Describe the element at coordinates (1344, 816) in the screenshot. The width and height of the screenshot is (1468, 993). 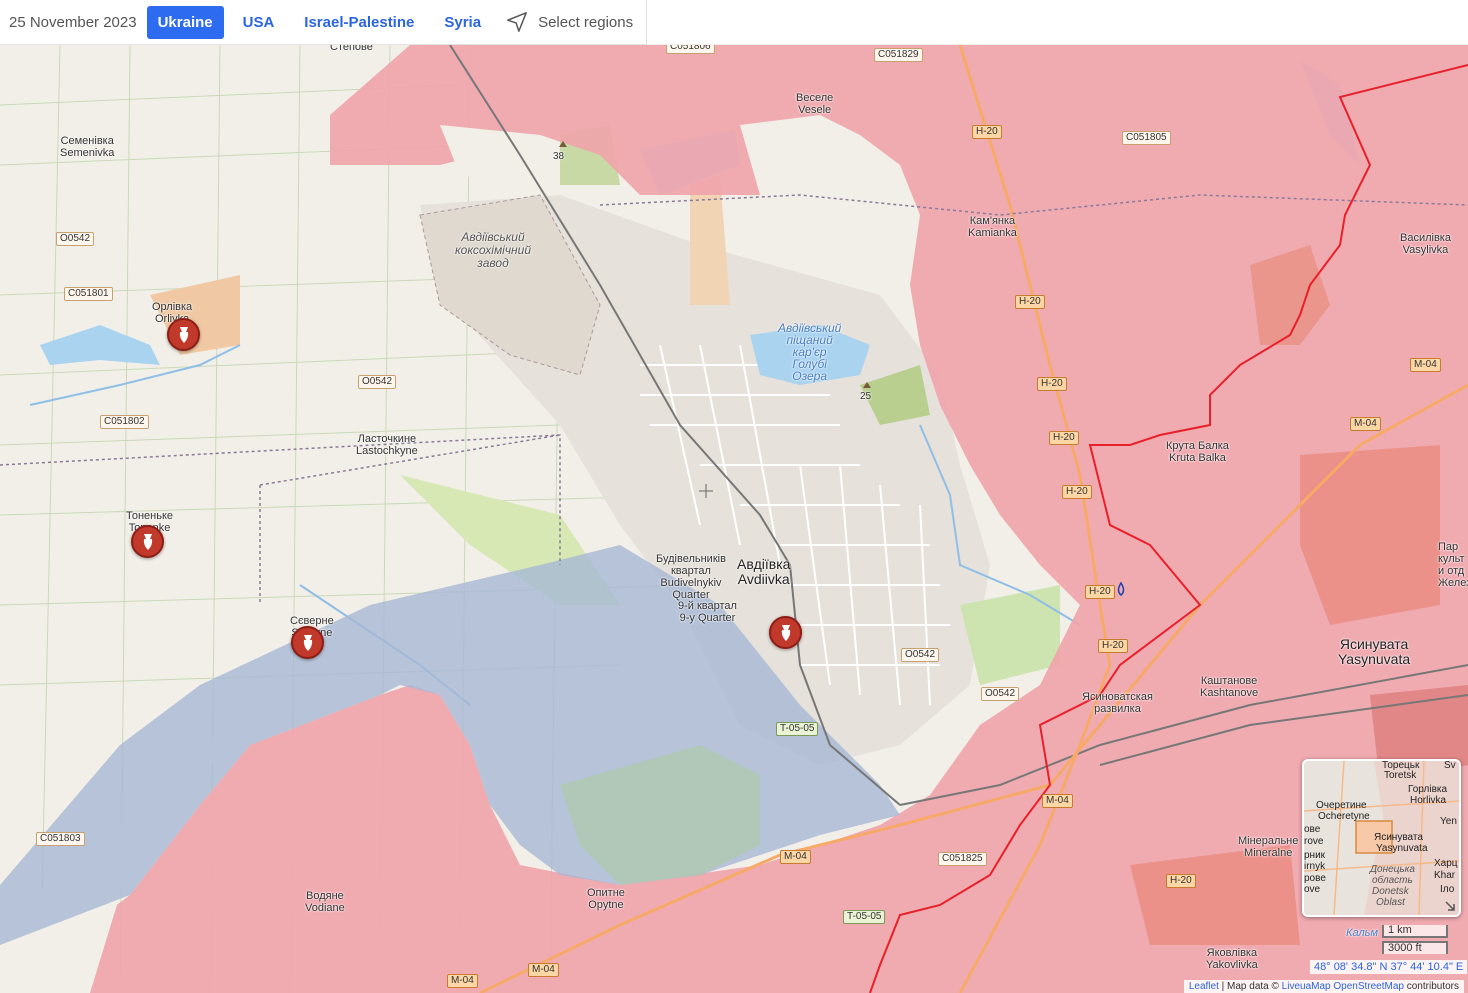
I see `minimap-label-ocheretyne: Ocheretyne` at that location.